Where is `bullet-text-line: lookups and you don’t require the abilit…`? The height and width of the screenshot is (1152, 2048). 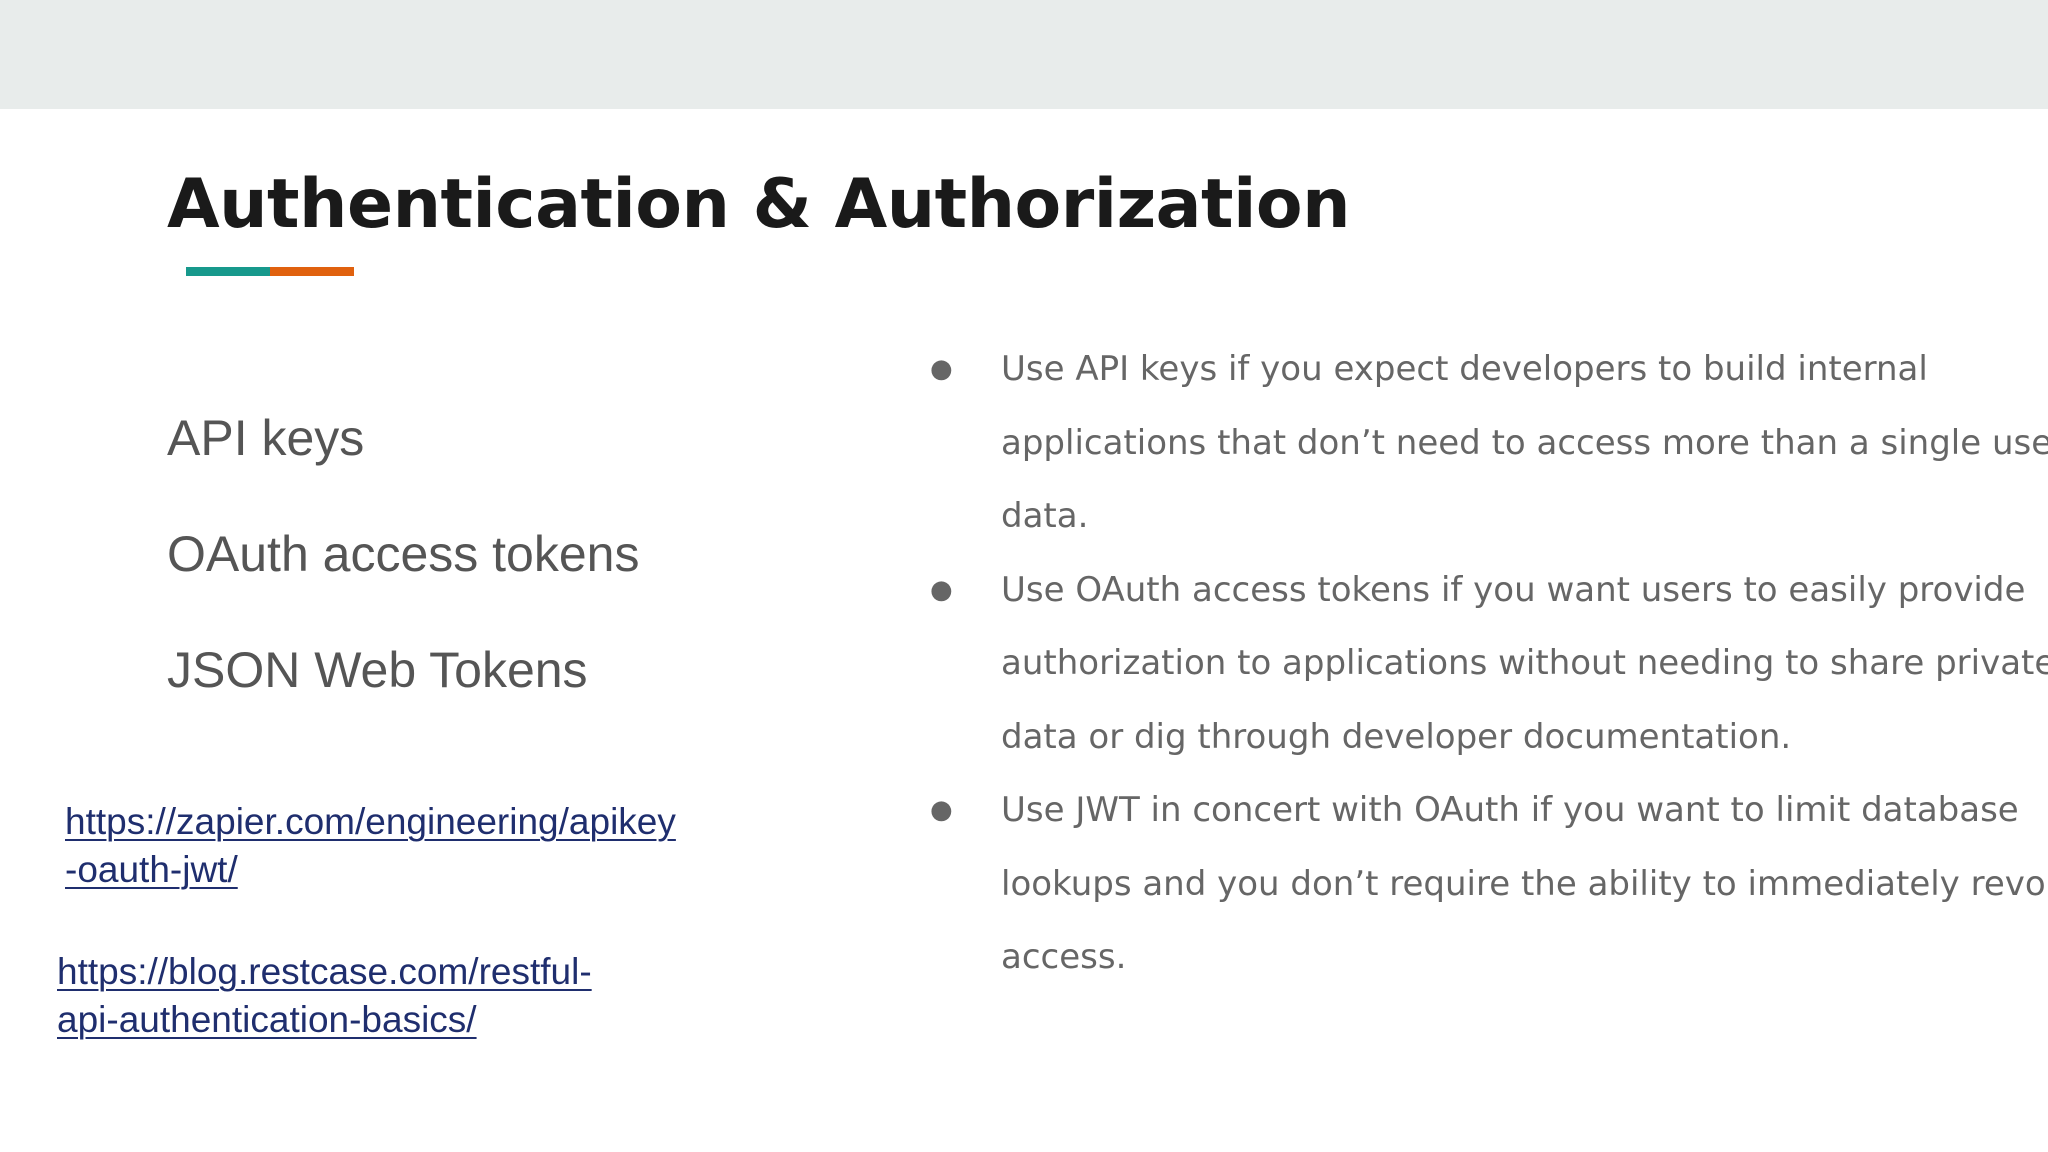 bullet-text-line: lookups and you don’t require the abilit… is located at coordinates (1524, 883).